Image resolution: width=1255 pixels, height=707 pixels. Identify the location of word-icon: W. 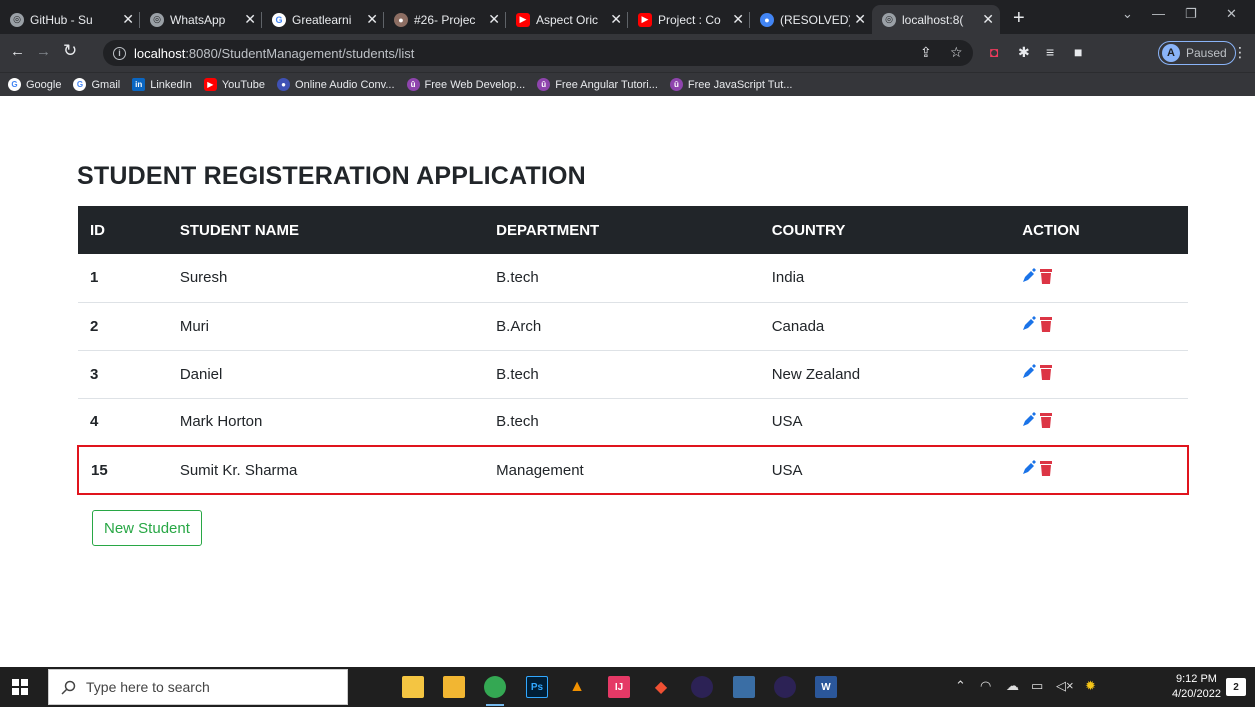
(826, 687).